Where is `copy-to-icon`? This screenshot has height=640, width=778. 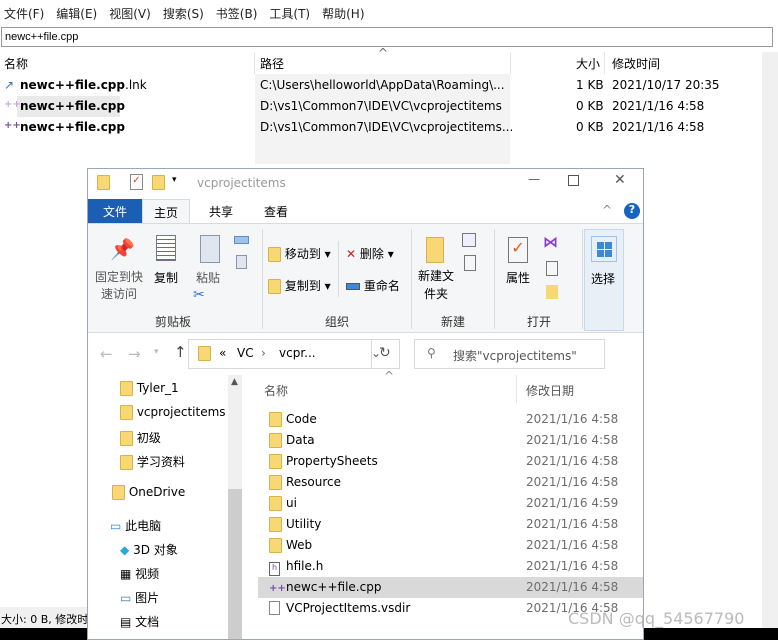
copy-to-icon is located at coordinates (274, 286).